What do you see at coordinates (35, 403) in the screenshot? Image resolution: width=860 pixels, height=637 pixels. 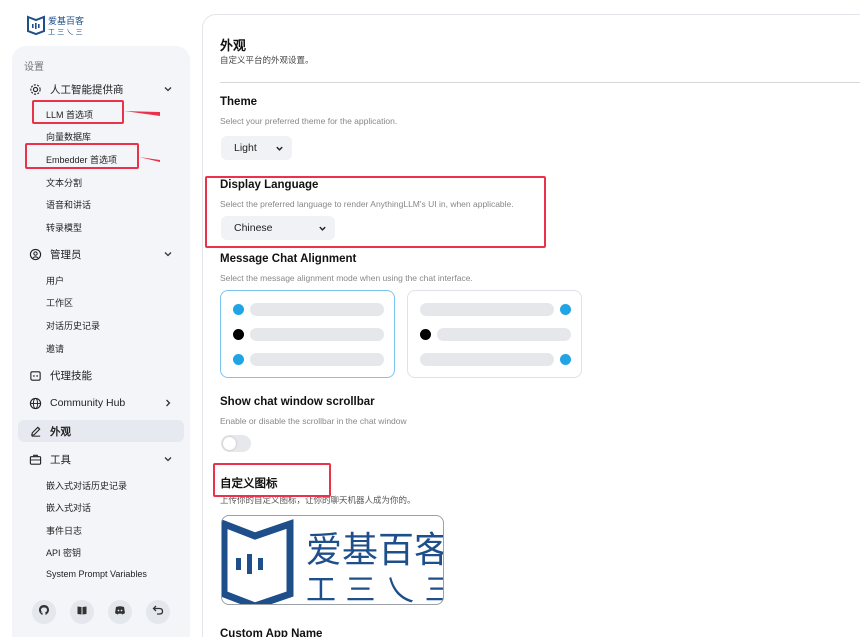 I see `globe-icon` at bounding box center [35, 403].